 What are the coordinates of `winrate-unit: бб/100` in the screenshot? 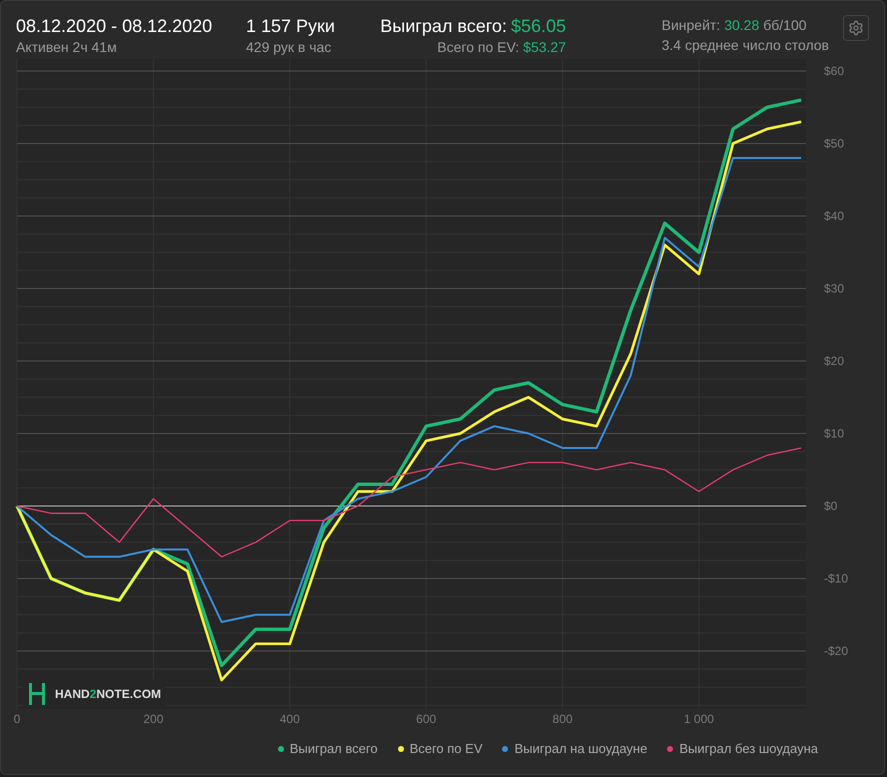 It's located at (785, 25).